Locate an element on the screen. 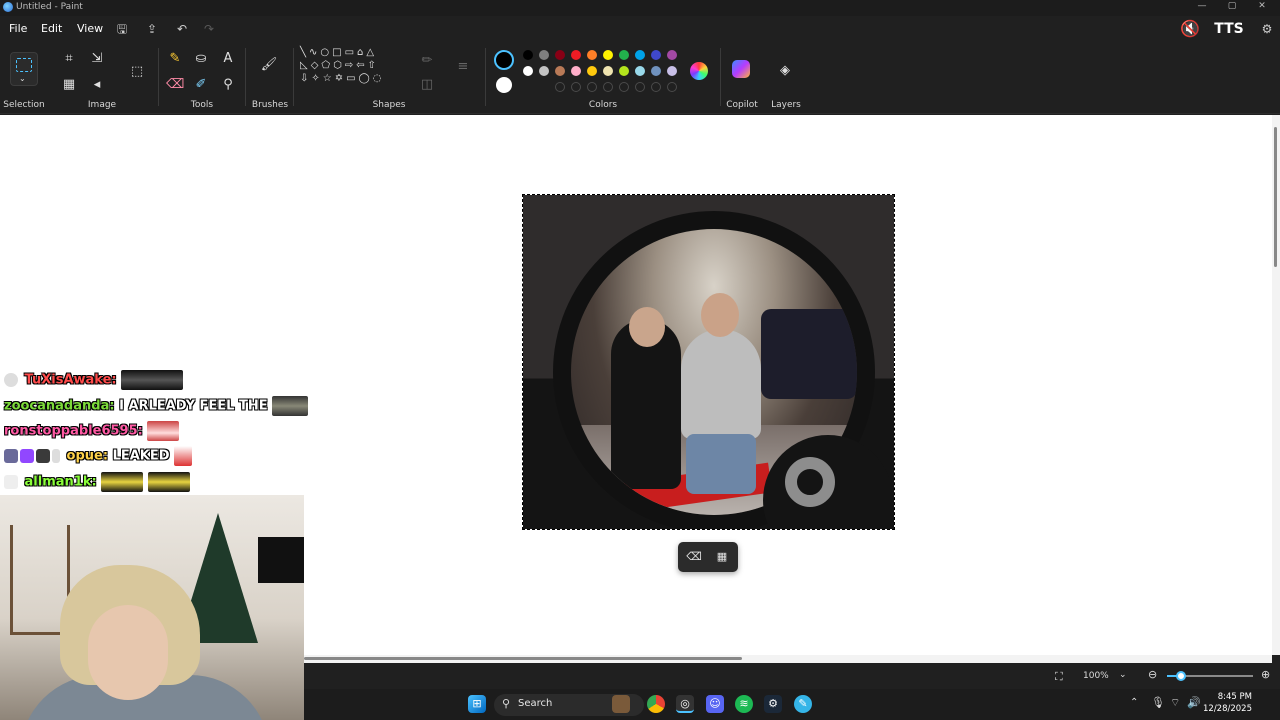 The image size is (1280, 720). status-bar is located at coordinates (792, 676).